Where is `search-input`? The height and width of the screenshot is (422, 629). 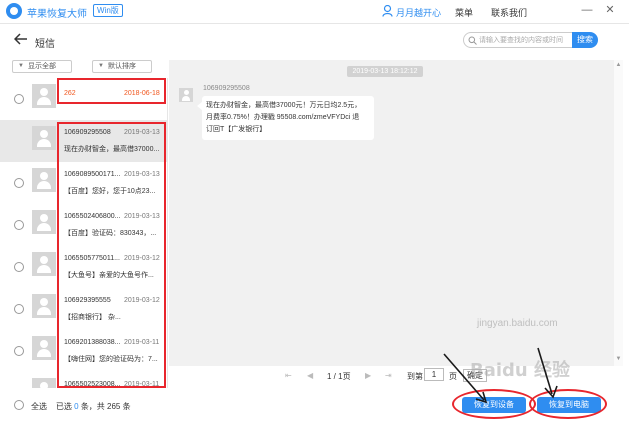 search-input is located at coordinates (525, 40).